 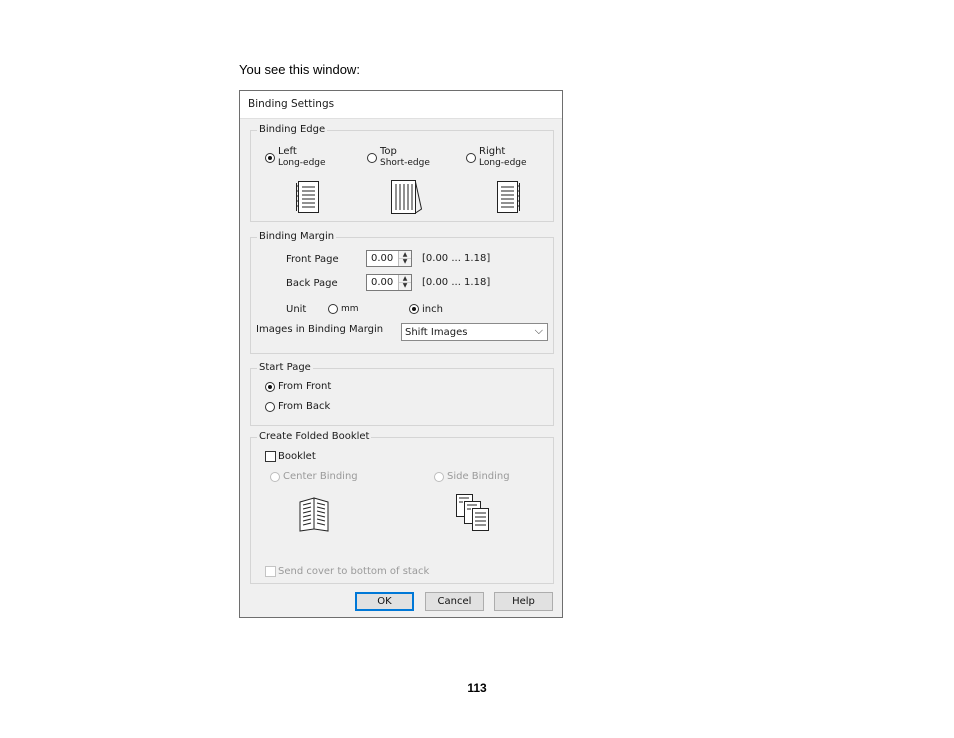 I want to click on binding-edge-top-sublabel: Short-edge, so click(x=405, y=163).